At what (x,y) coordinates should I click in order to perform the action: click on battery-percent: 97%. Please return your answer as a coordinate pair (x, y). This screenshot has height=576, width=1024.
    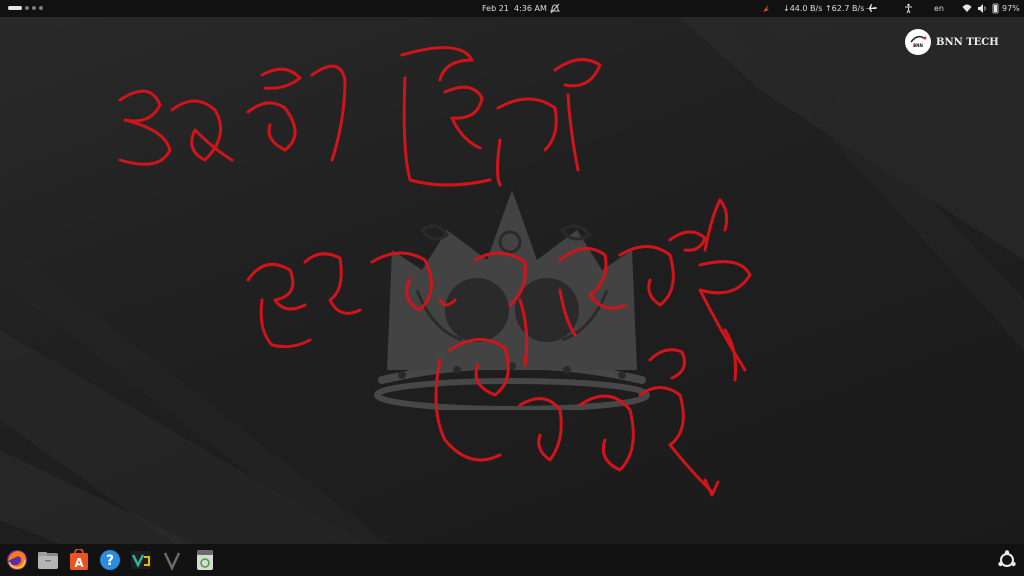
    Looking at the image, I should click on (1011, 8).